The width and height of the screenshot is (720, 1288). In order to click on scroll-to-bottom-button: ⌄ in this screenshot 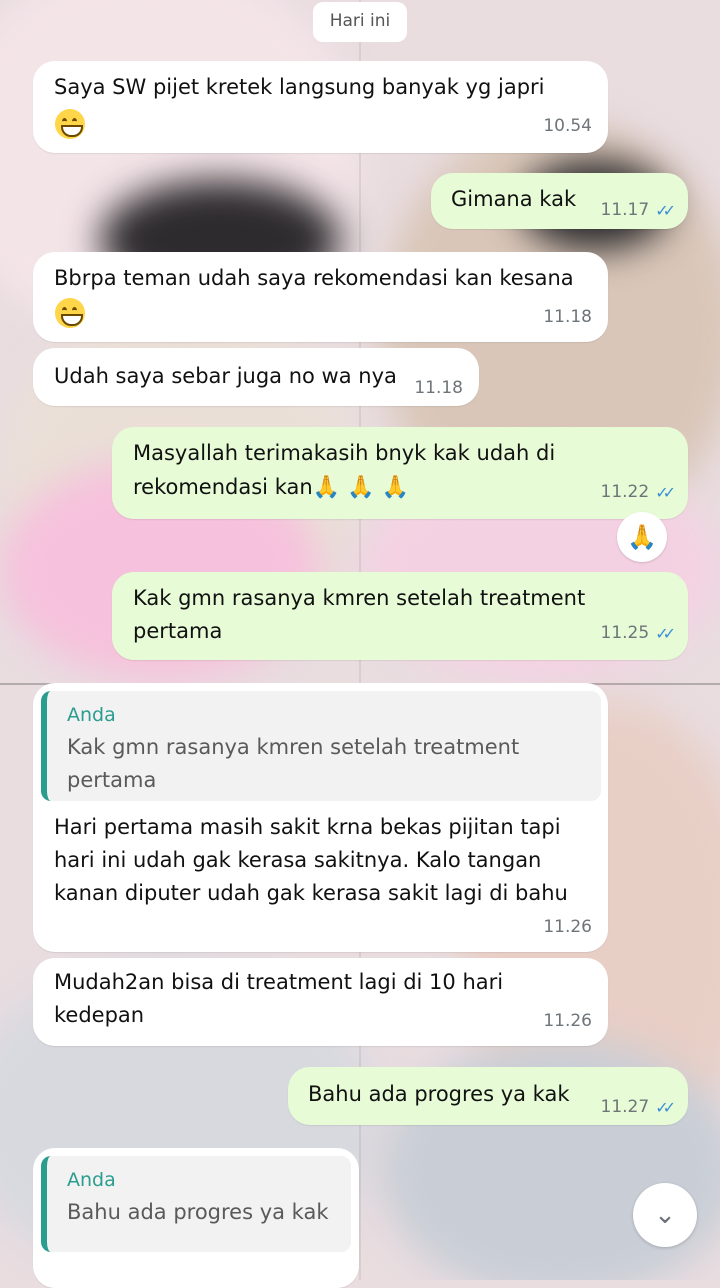, I will do `click(665, 1215)`.